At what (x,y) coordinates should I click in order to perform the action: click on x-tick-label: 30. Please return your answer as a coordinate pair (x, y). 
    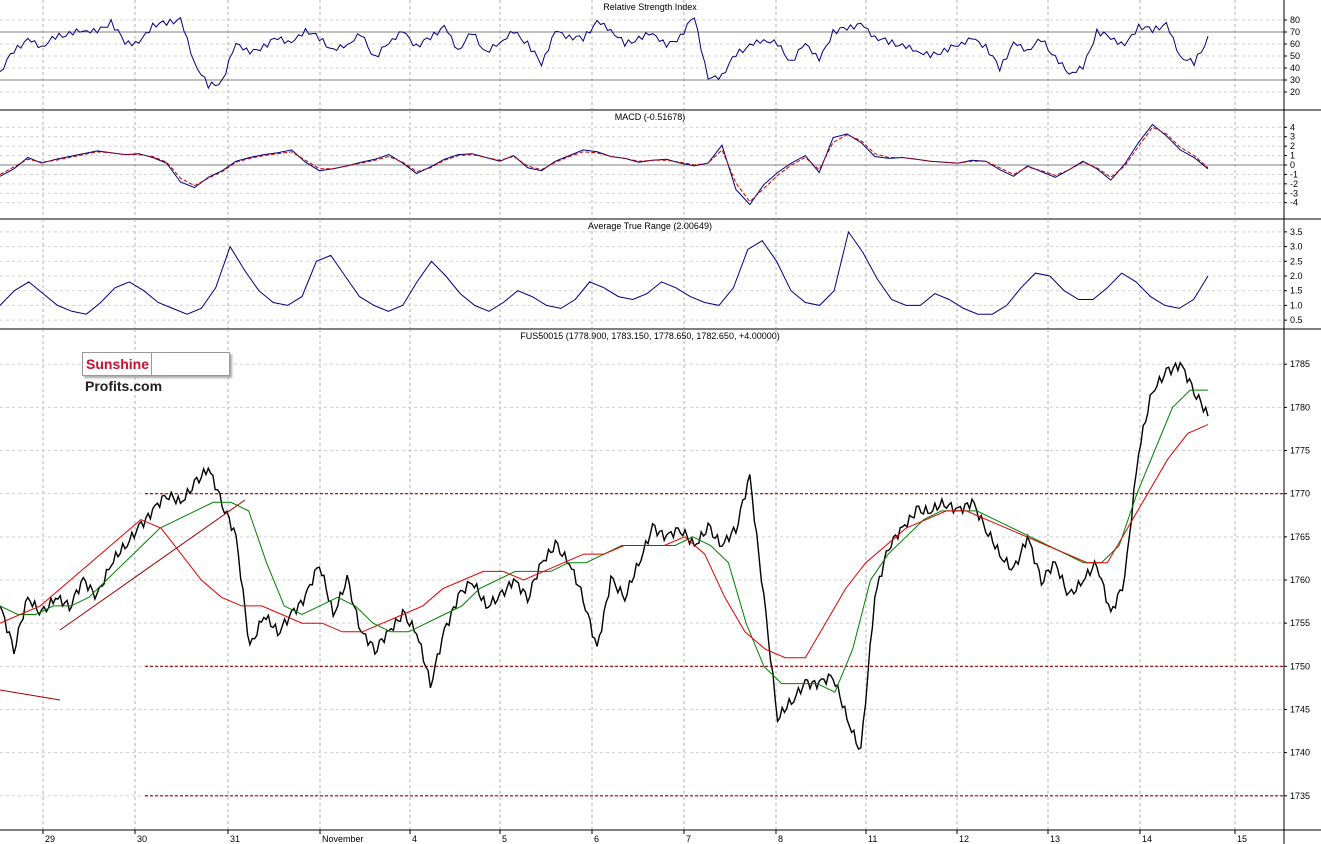
    Looking at the image, I should click on (142, 839).